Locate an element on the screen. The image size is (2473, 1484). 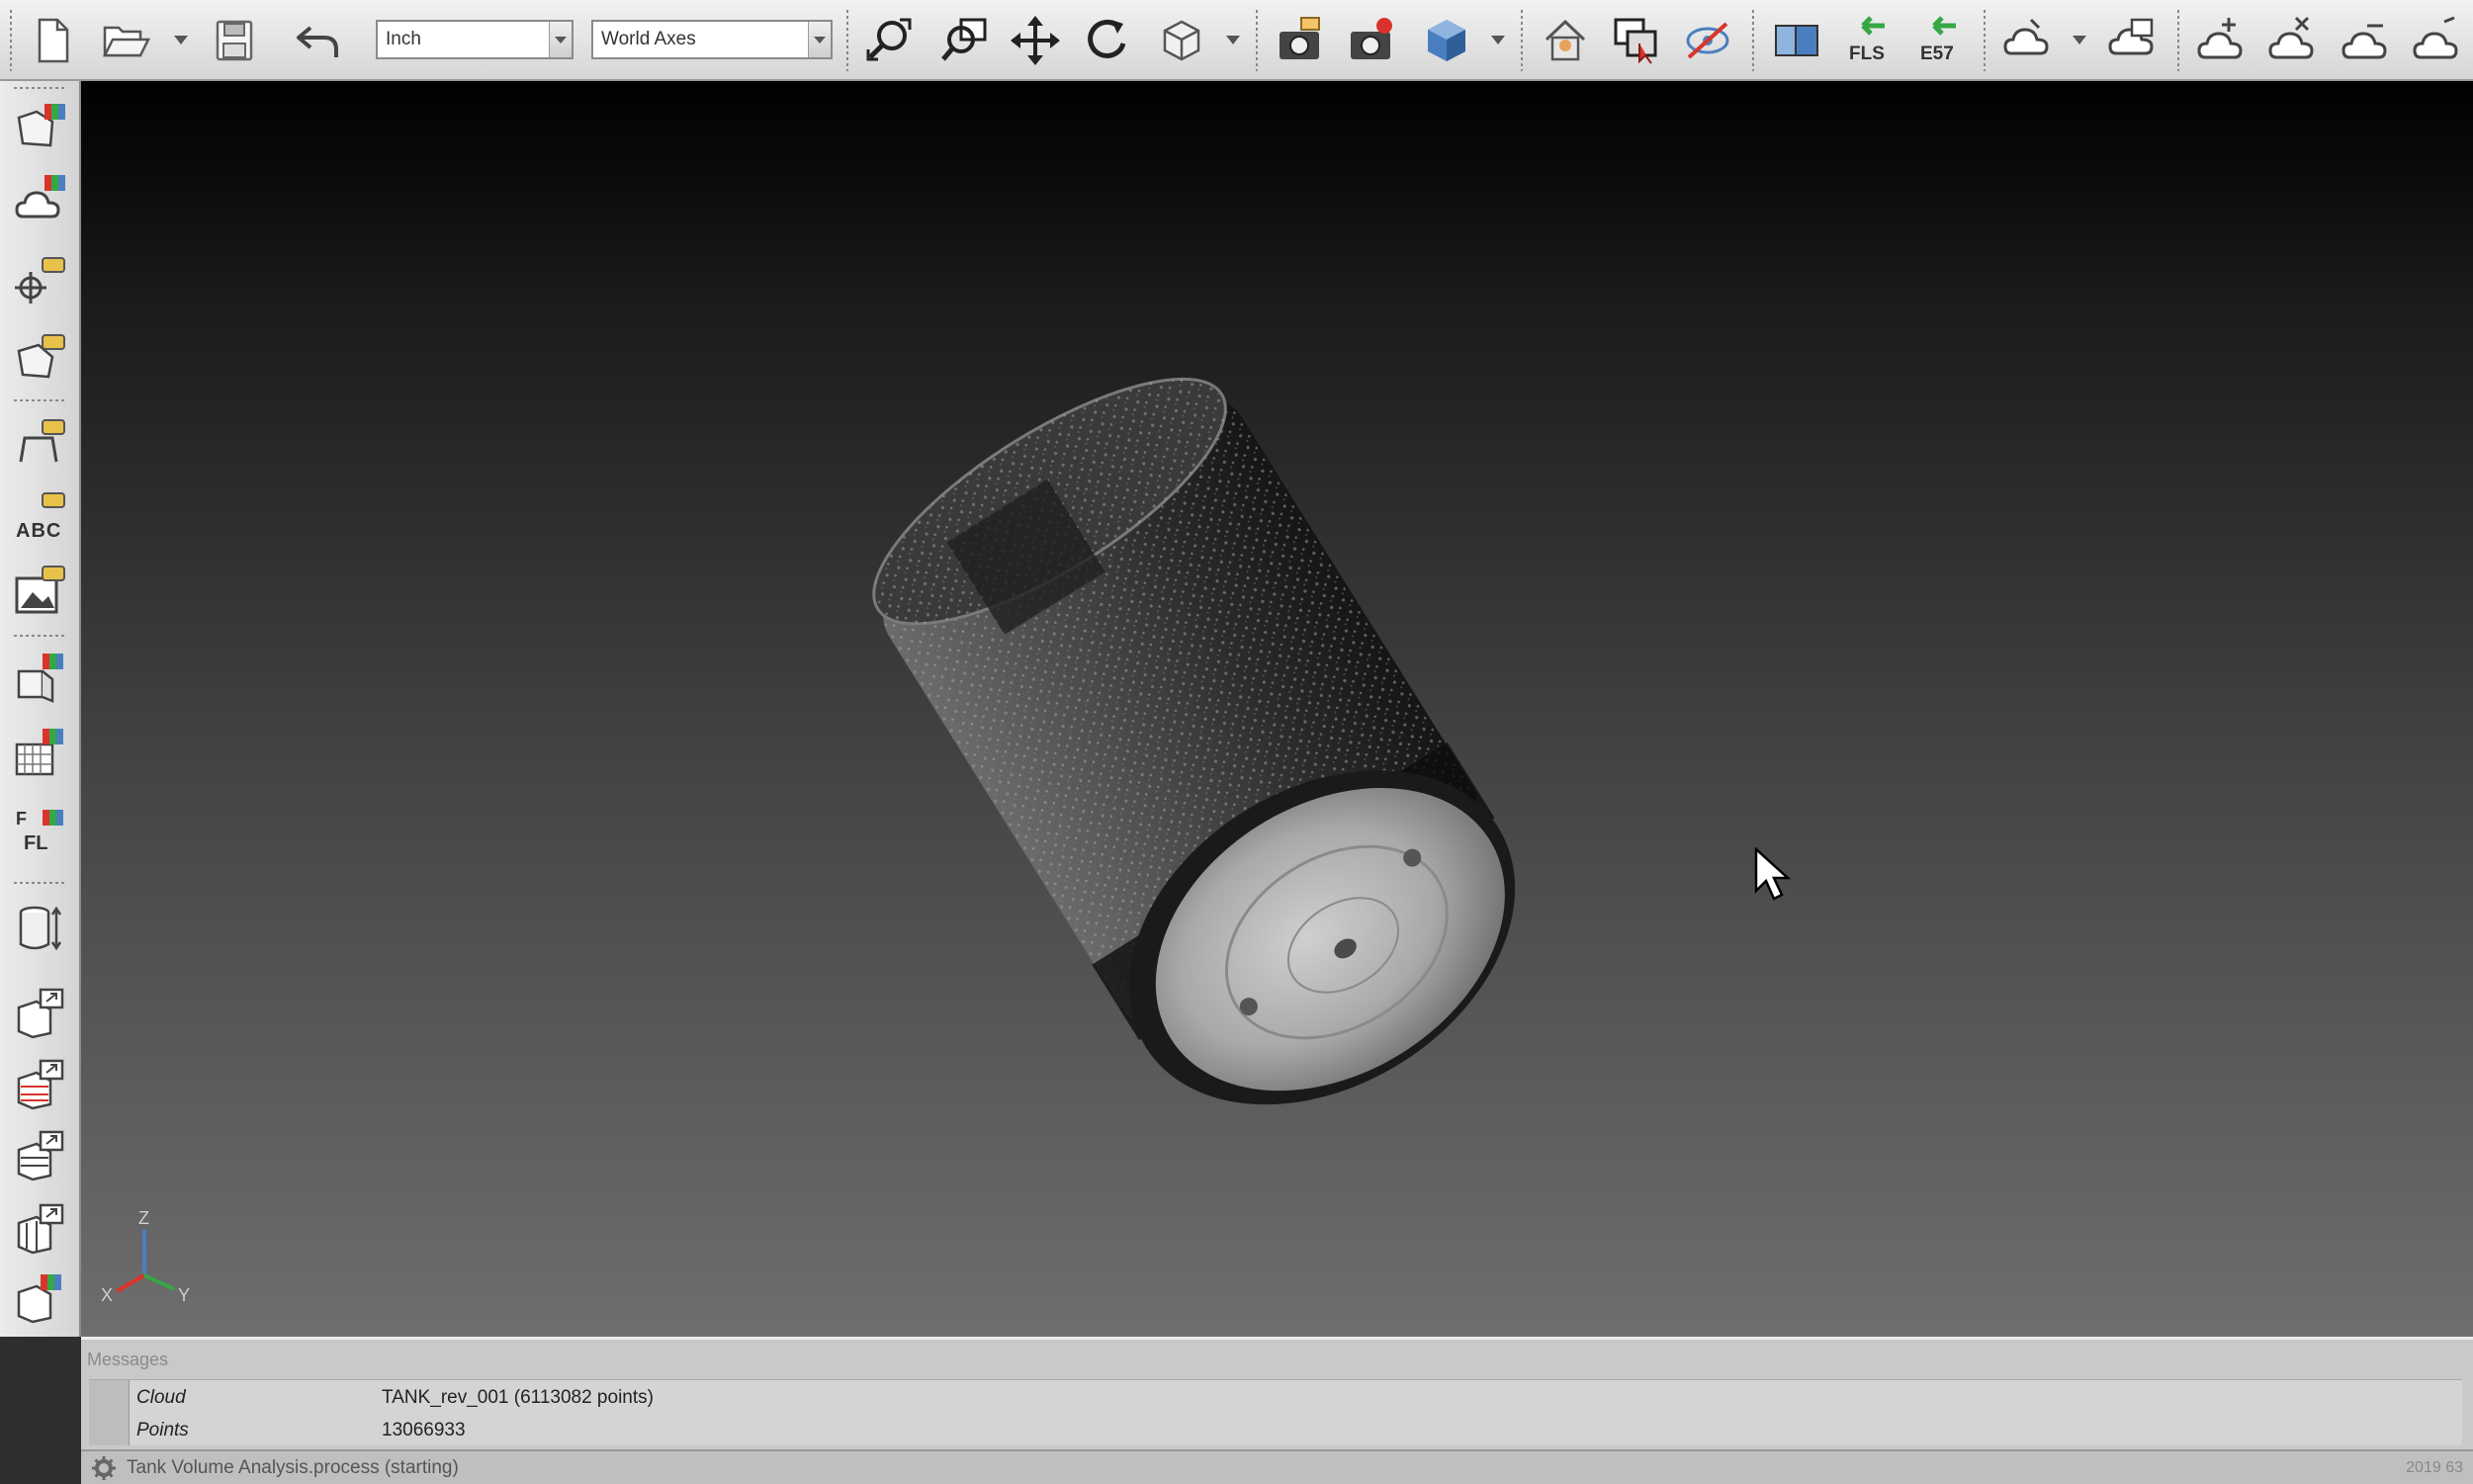
toolbar-separator is located at coordinates (847, 40).